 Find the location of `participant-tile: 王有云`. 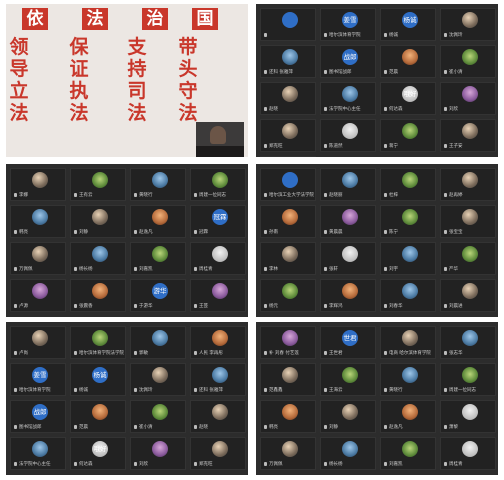

participant-tile: 王有云 is located at coordinates (98, 184).